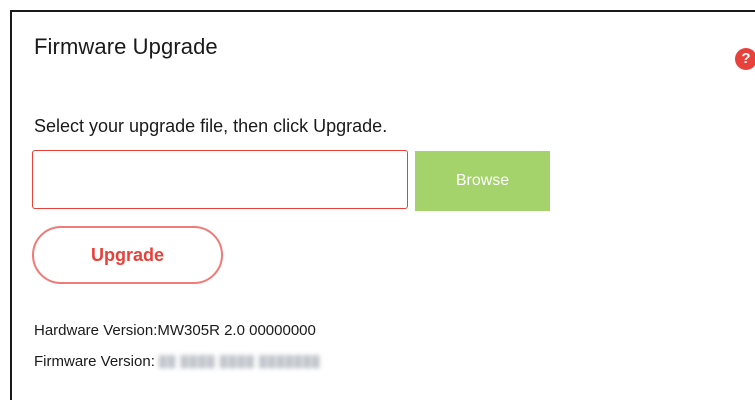  Describe the element at coordinates (94, 361) in the screenshot. I see `firmware-version-label: Firmware Version:` at that location.